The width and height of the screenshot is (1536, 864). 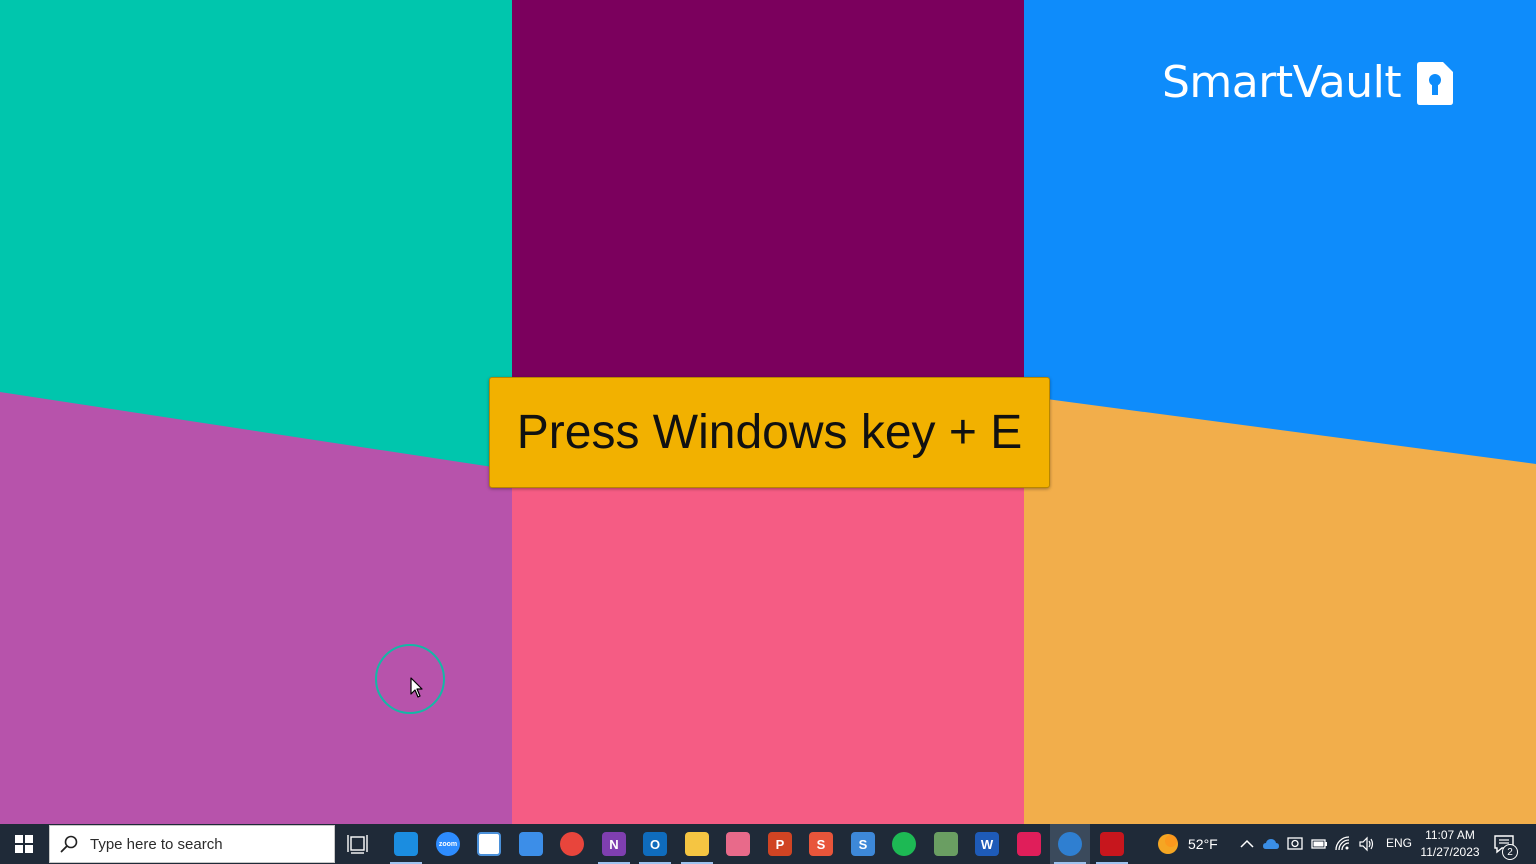 I want to click on spotify-icon, so click(x=904, y=844).